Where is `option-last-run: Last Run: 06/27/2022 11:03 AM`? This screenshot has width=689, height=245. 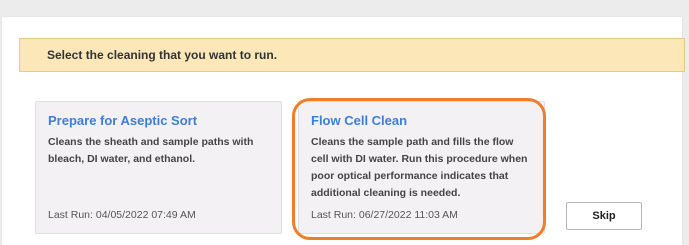
option-last-run: Last Run: 06/27/2022 11:03 AM is located at coordinates (384, 215).